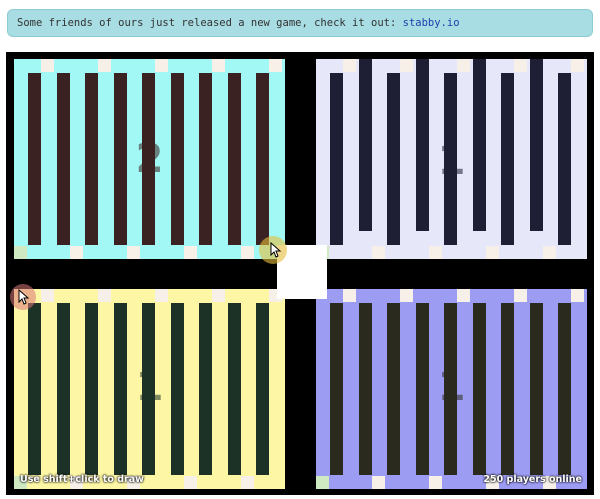  What do you see at coordinates (82, 479) in the screenshot?
I see `draw-hint: Use shift+click to draw` at bounding box center [82, 479].